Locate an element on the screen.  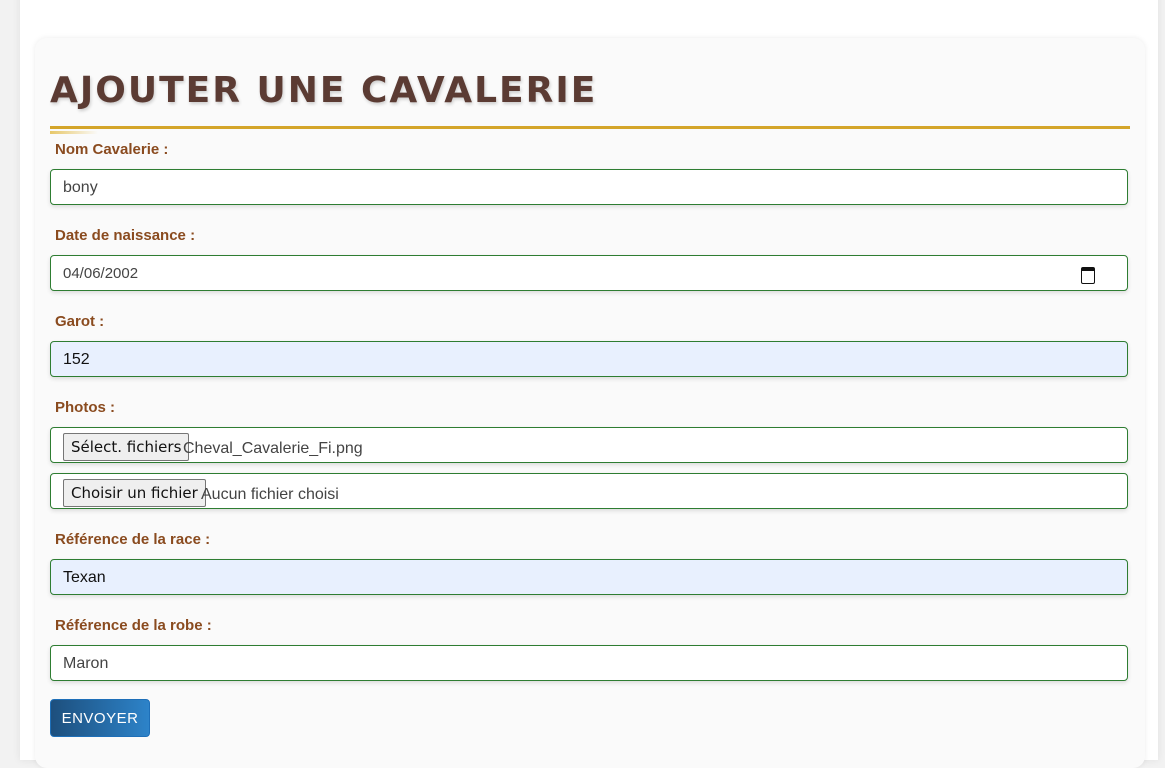
nom-cavalerie-label: Nom Cavalerie : is located at coordinates (112, 149).